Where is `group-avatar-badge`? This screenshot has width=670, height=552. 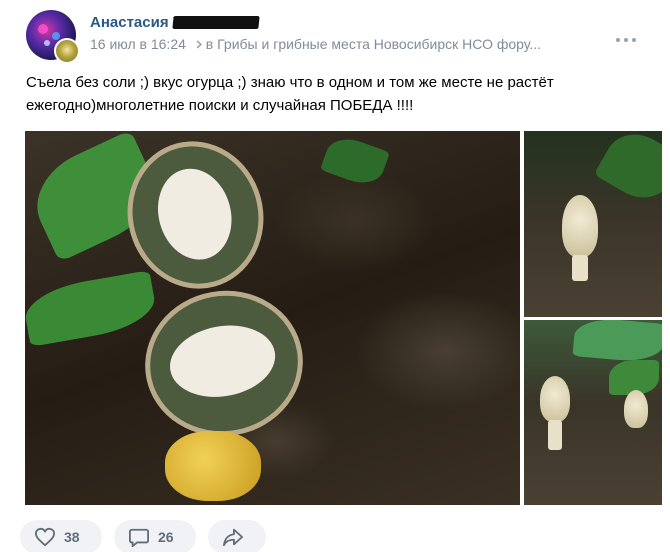 group-avatar-badge is located at coordinates (67, 51).